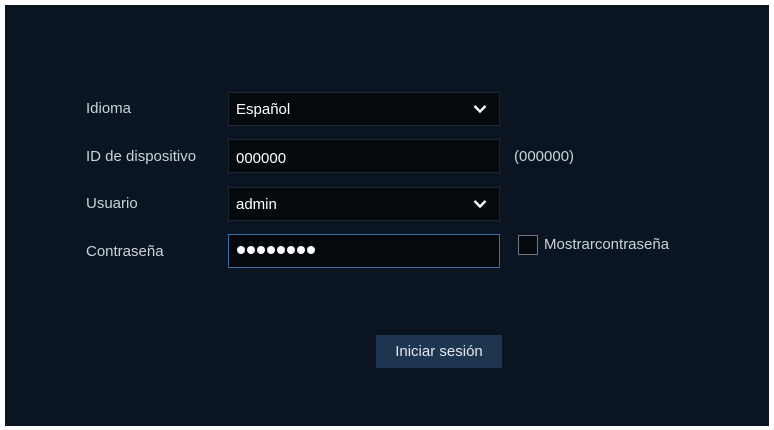  Describe the element at coordinates (125, 251) in the screenshot. I see `password-label: Contraseña` at that location.